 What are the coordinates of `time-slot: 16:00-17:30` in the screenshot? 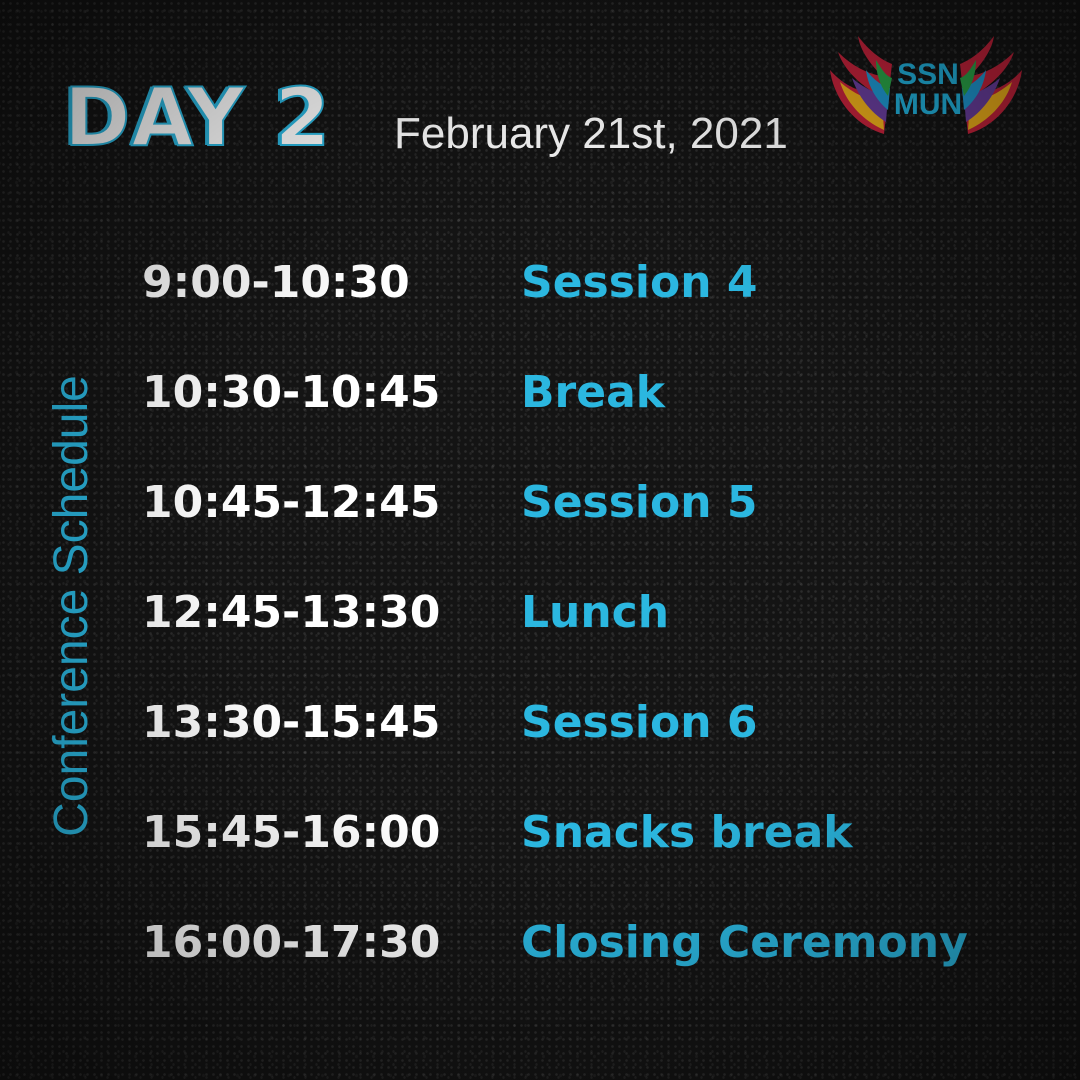 It's located at (291, 942).